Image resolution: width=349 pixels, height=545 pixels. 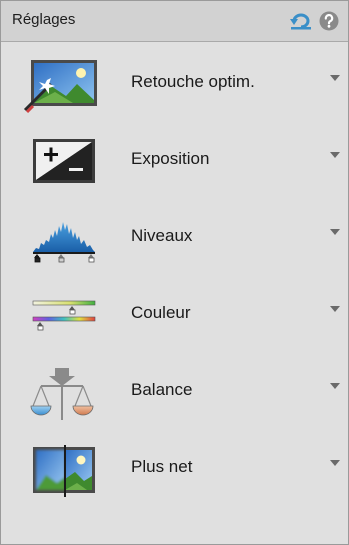 What do you see at coordinates (161, 312) in the screenshot?
I see `adjustment-label: Couleur` at bounding box center [161, 312].